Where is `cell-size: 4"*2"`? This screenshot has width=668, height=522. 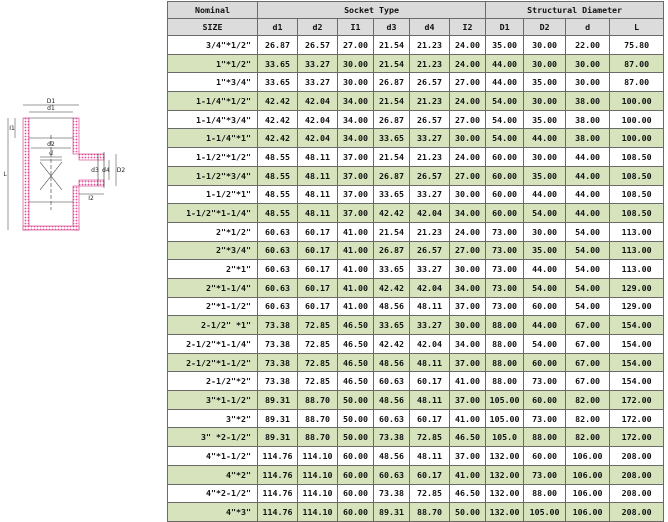
cell-size: 4"*2" is located at coordinates (212, 474).